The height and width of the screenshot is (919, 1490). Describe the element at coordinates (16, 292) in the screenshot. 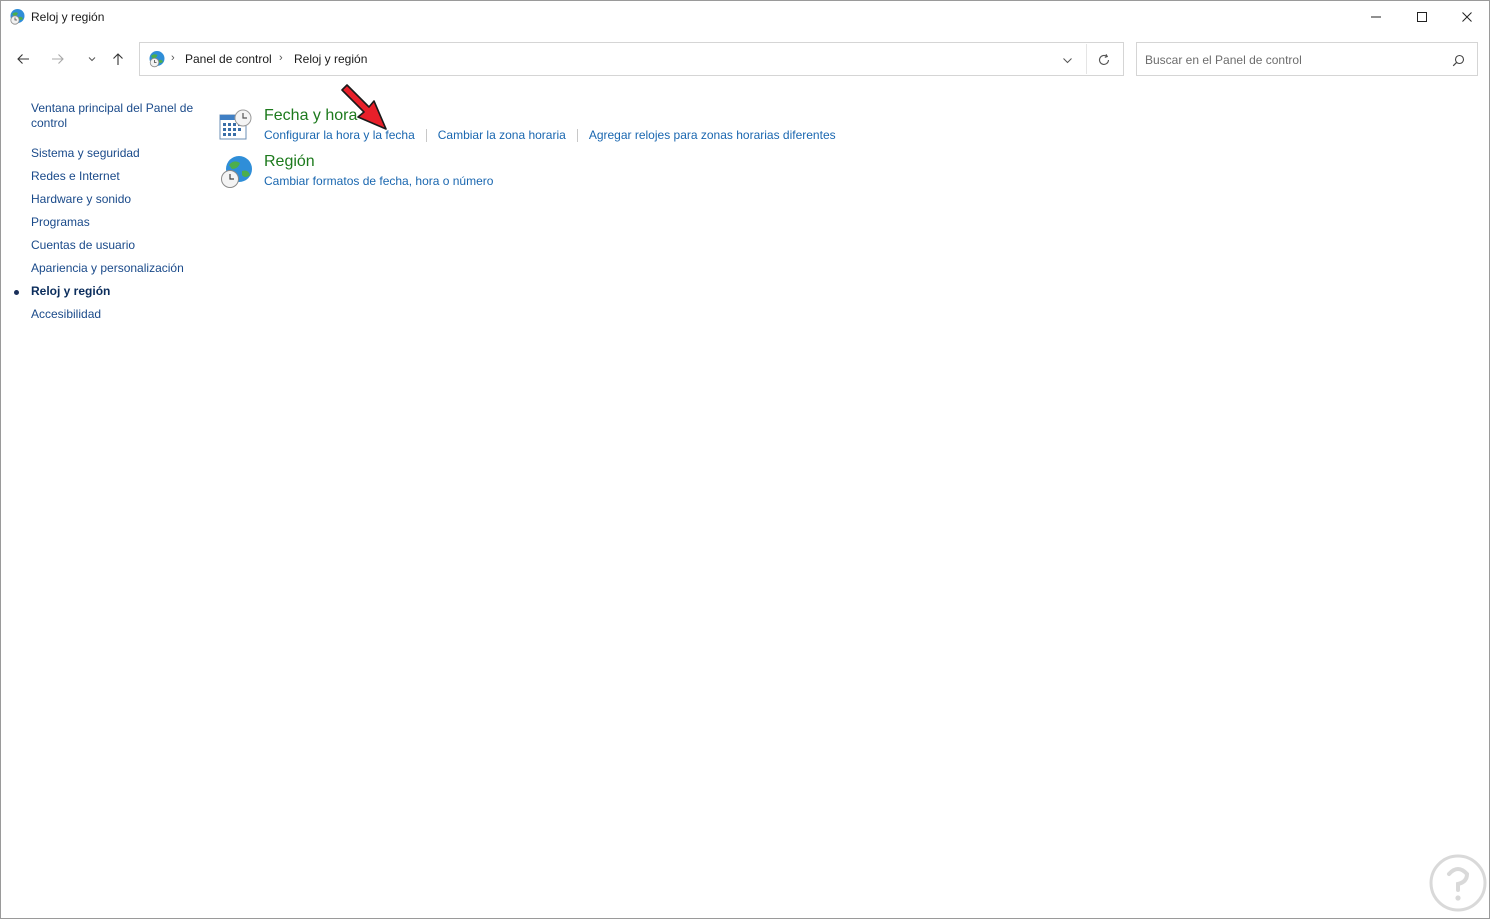

I see `current-item-bullet` at that location.